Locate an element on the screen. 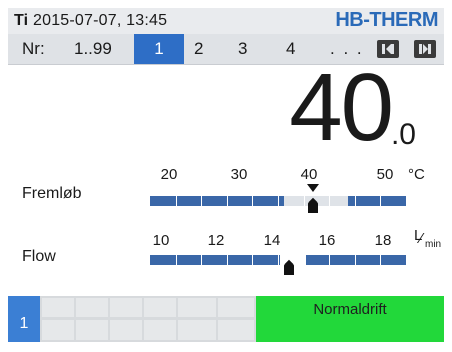 The width and height of the screenshot is (452, 352). page-forward-icon is located at coordinates (425, 49).